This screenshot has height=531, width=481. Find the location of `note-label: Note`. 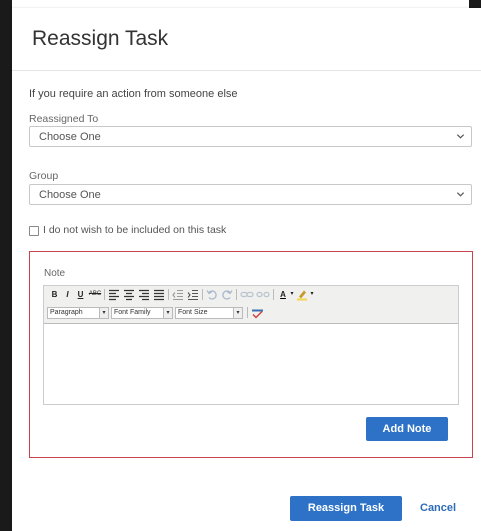

note-label: Note is located at coordinates (55, 273).